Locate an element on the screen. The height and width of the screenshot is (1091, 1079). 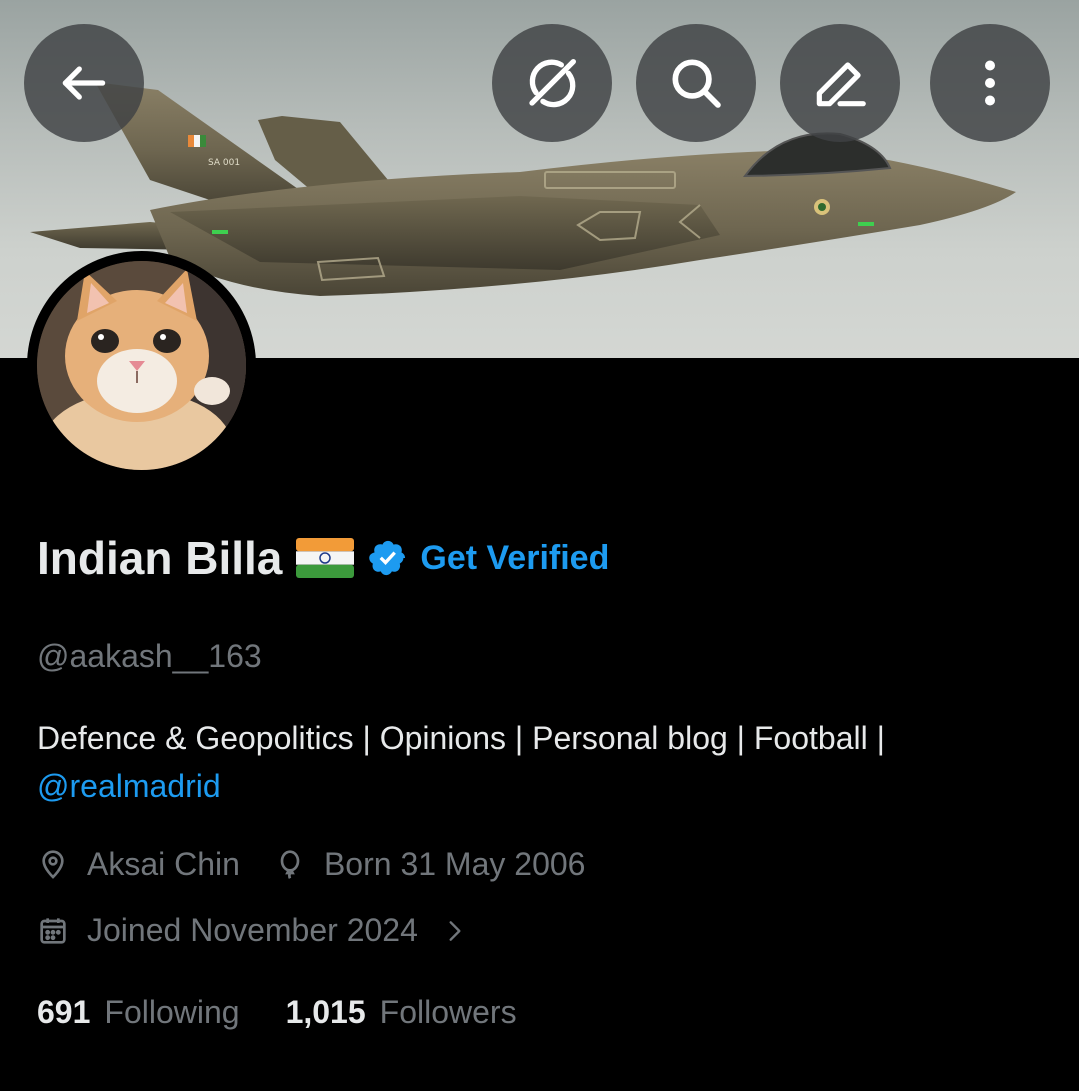
location-item: Aksai Chin is located at coordinates (138, 864).